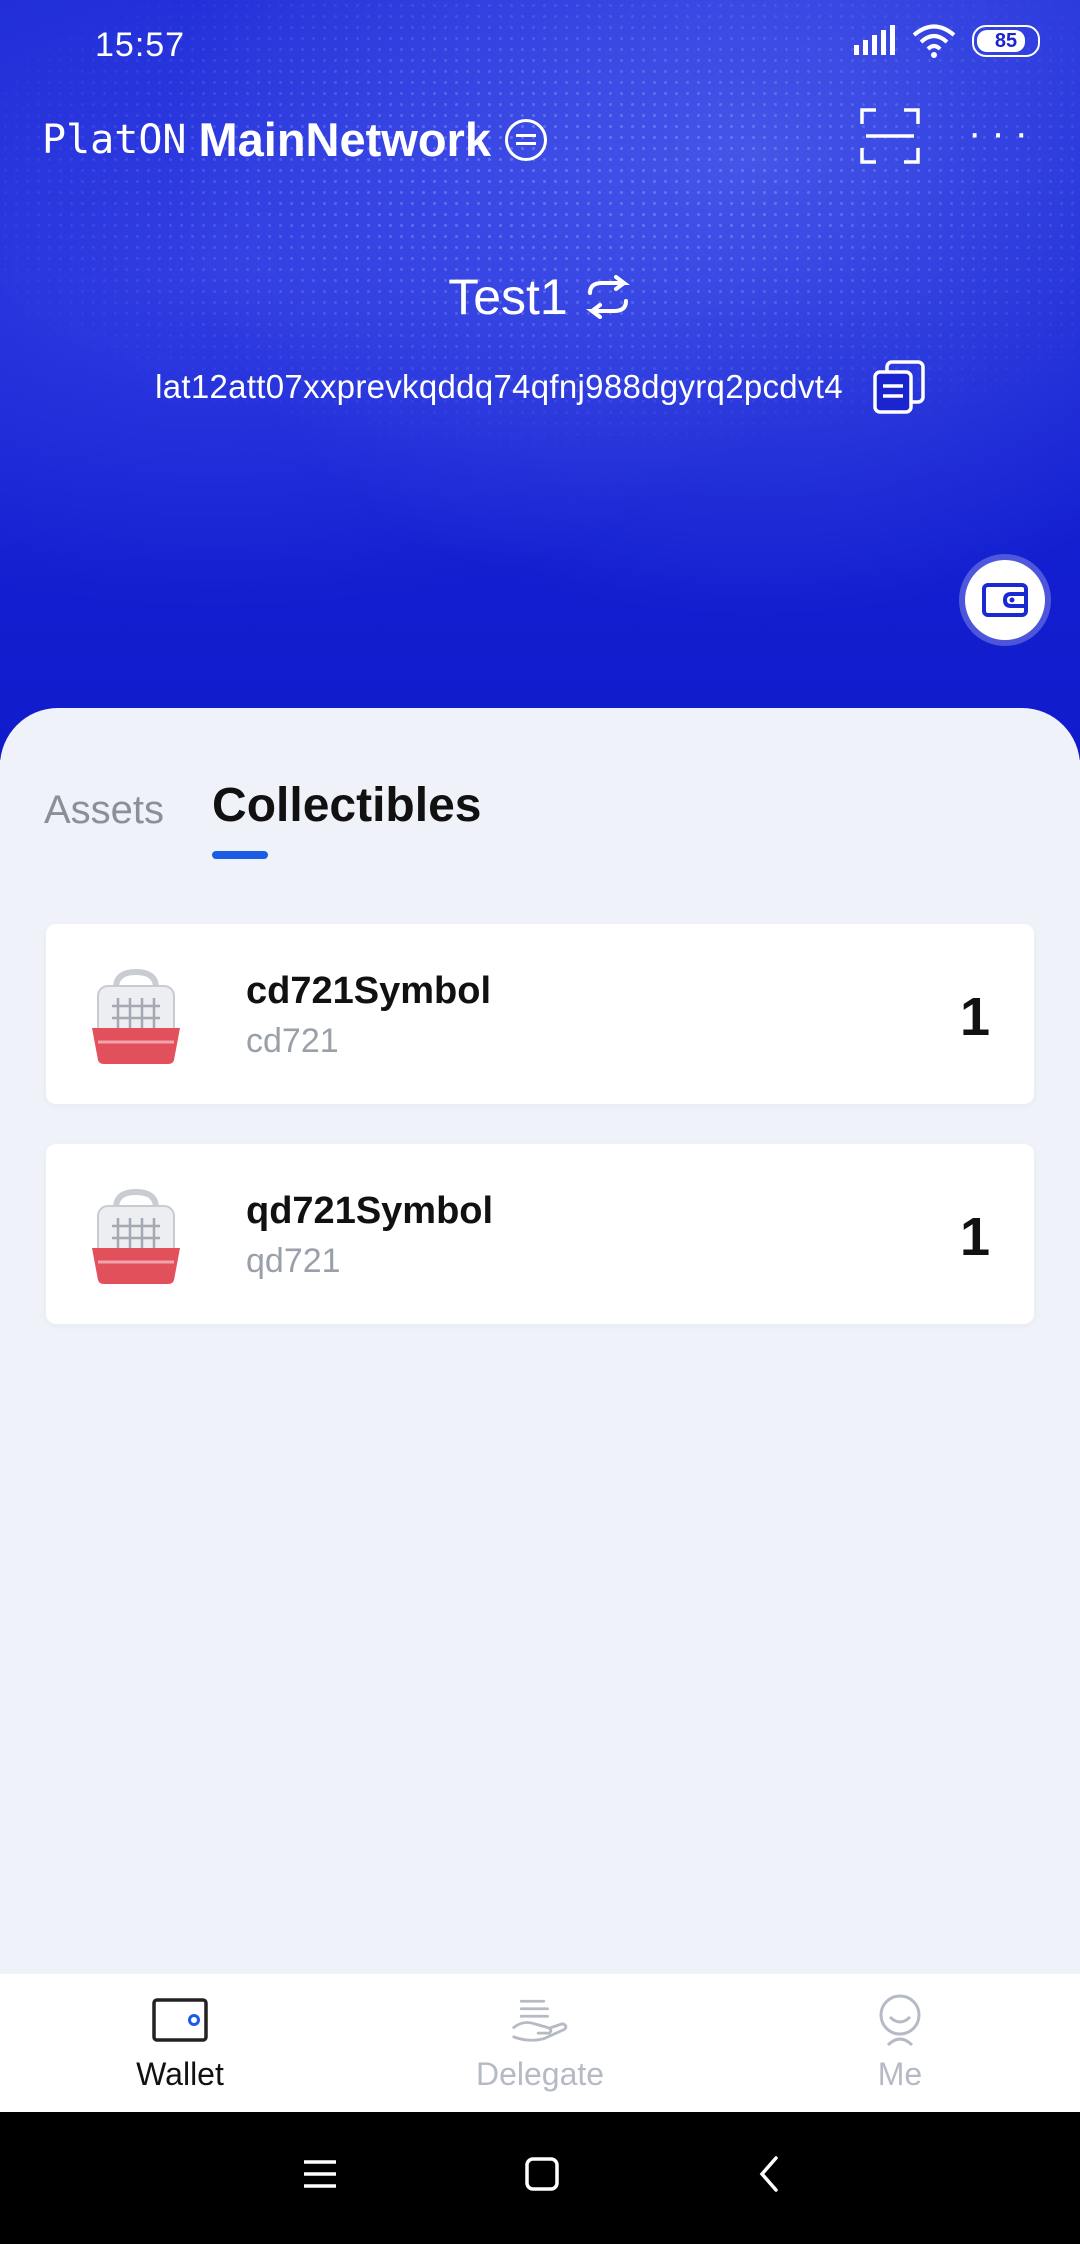 The height and width of the screenshot is (2244, 1080). I want to click on collectible-card: qd721Symbol qd721 1, so click(540, 1234).